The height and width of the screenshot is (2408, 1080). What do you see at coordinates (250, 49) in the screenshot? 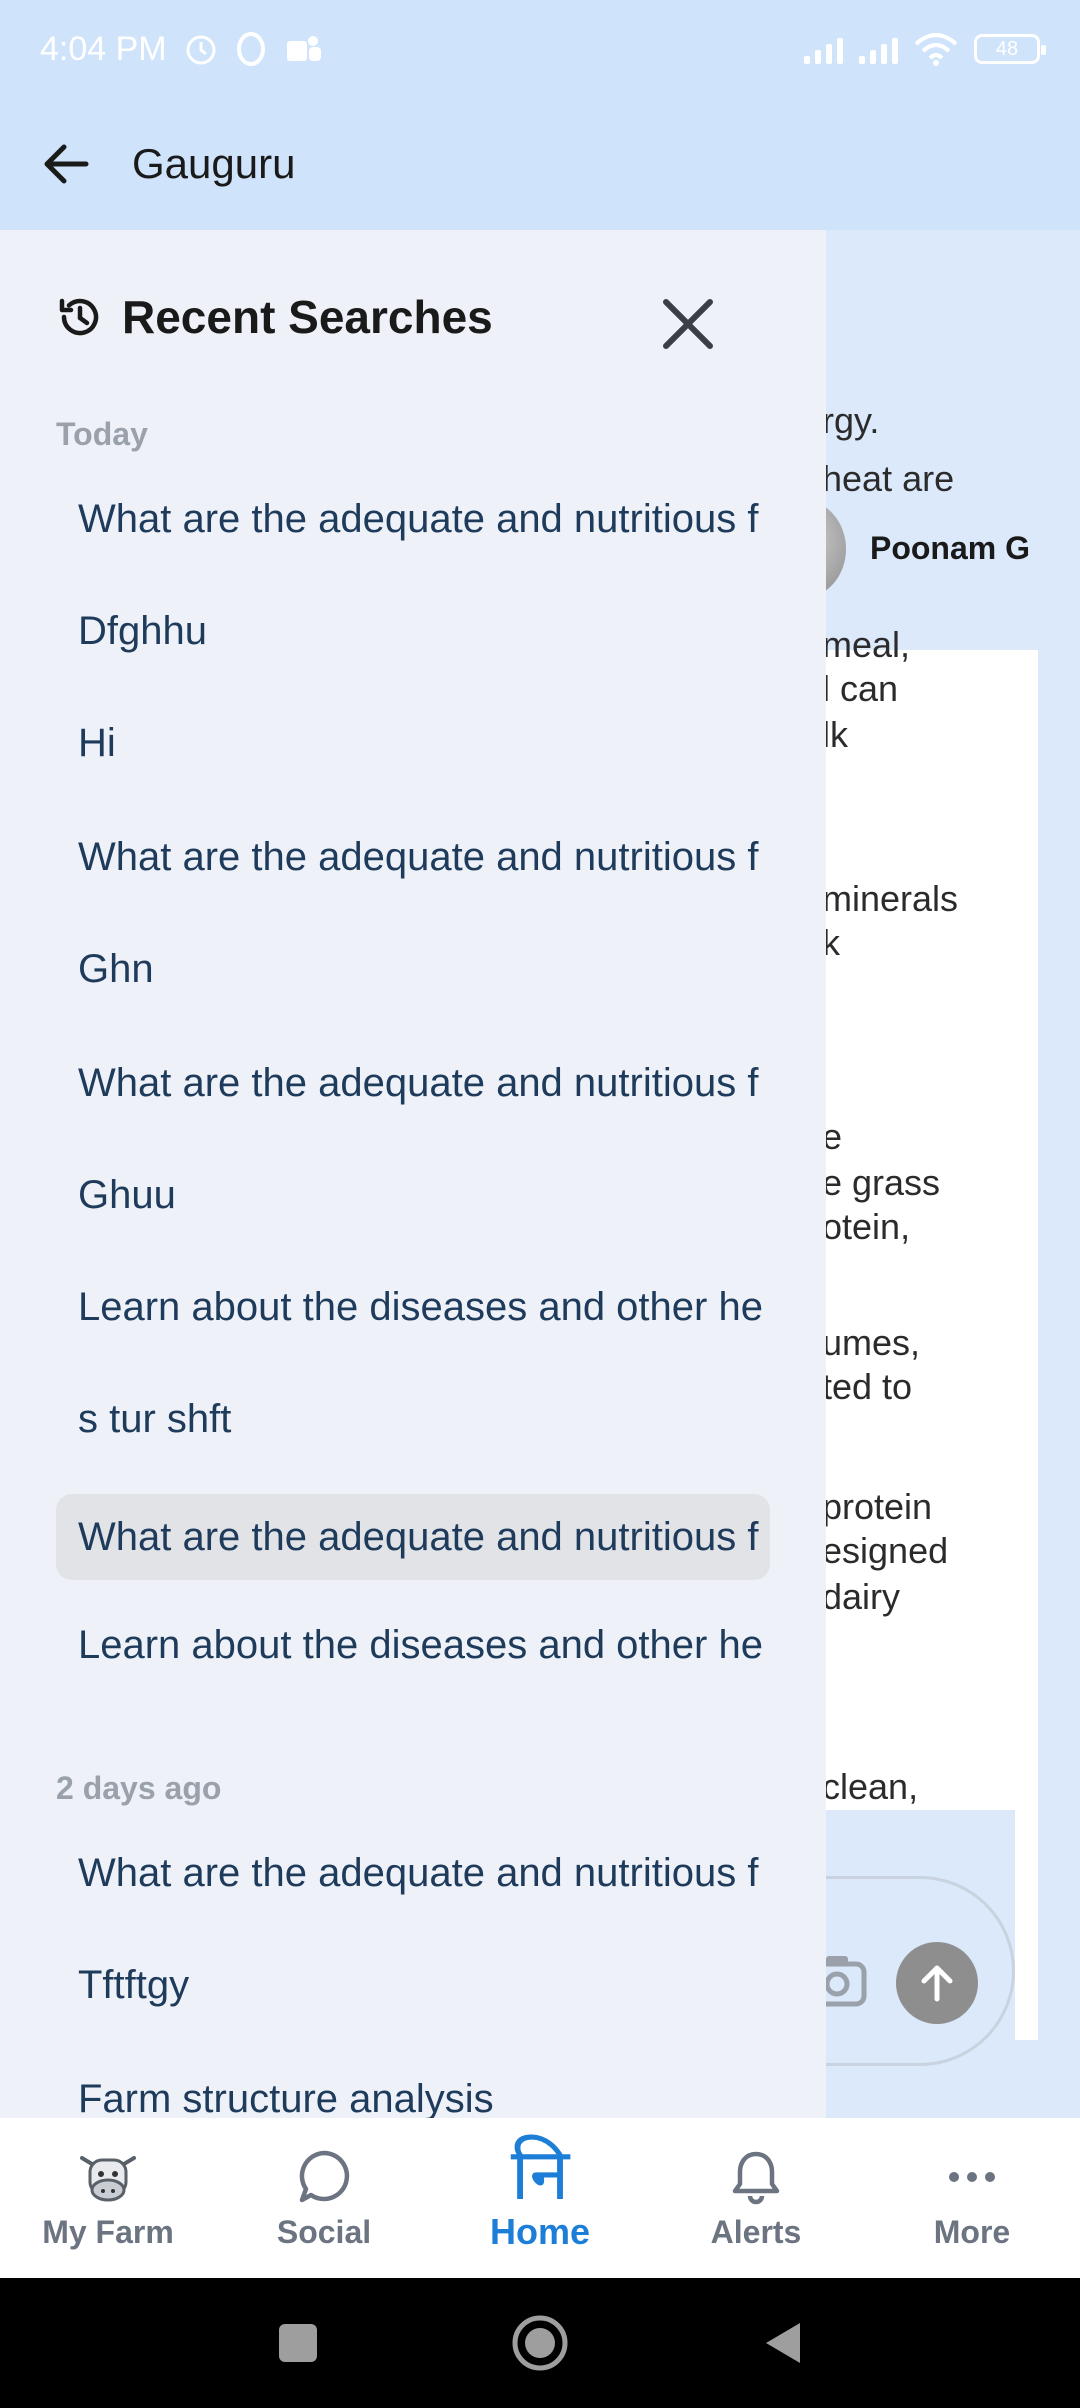
I see `opera-icon` at bounding box center [250, 49].